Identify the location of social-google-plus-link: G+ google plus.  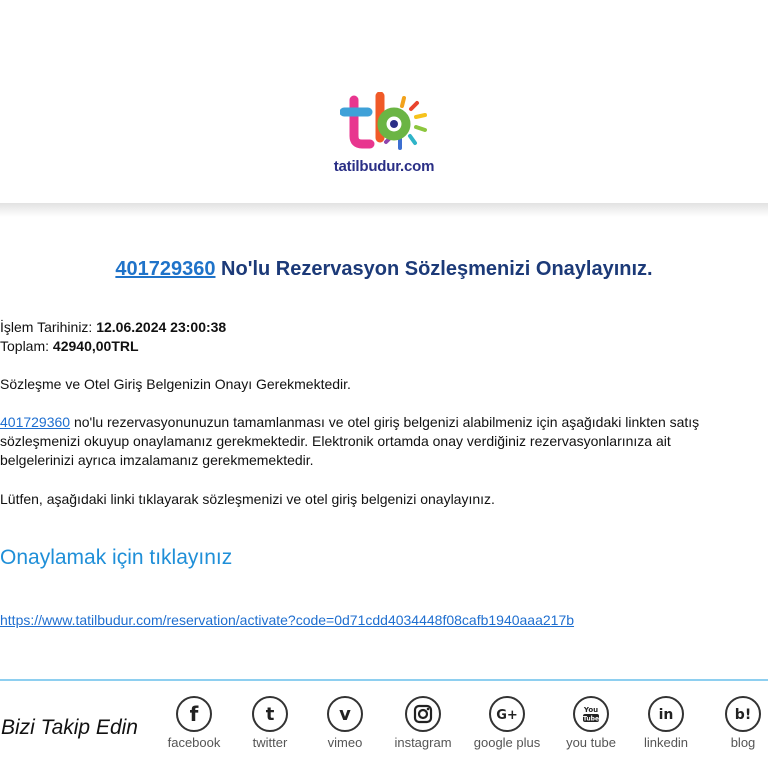
(507, 723).